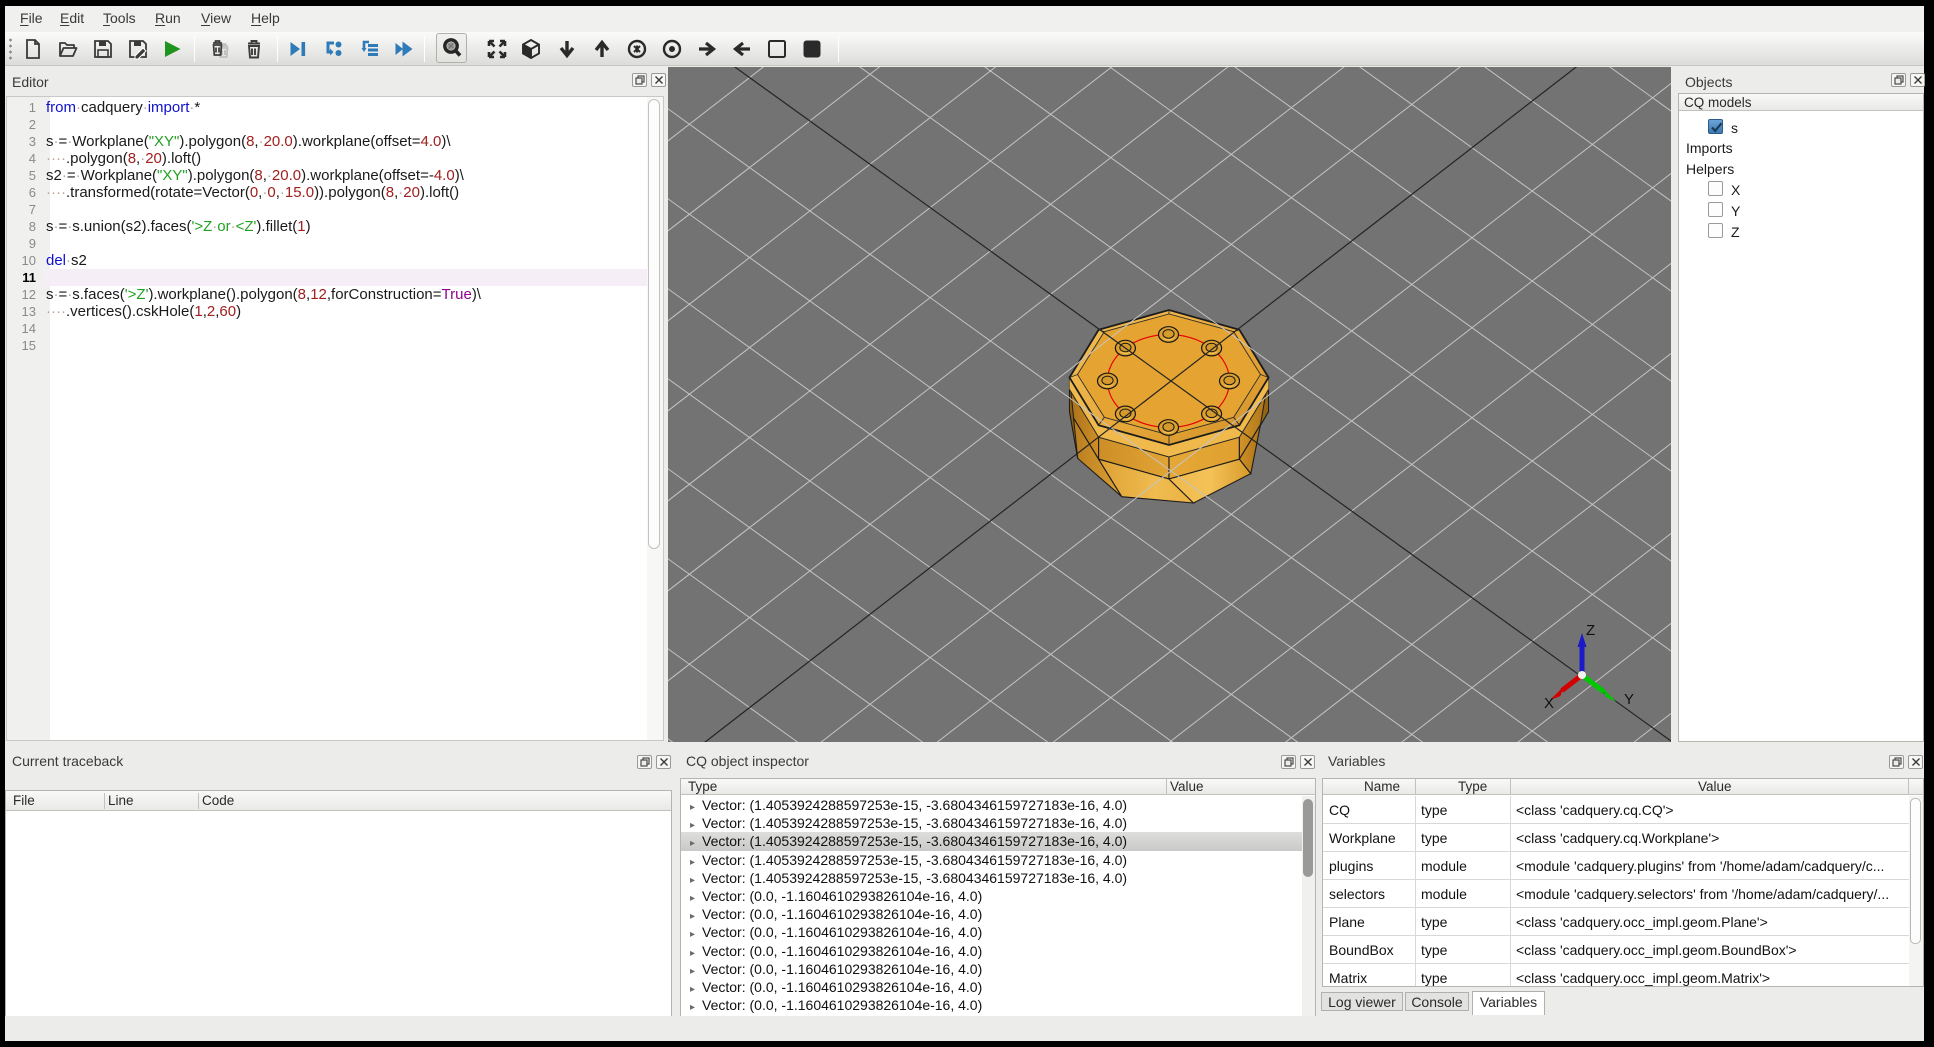 The image size is (1934, 1047). I want to click on svg-text: Z, so click(1590, 630).